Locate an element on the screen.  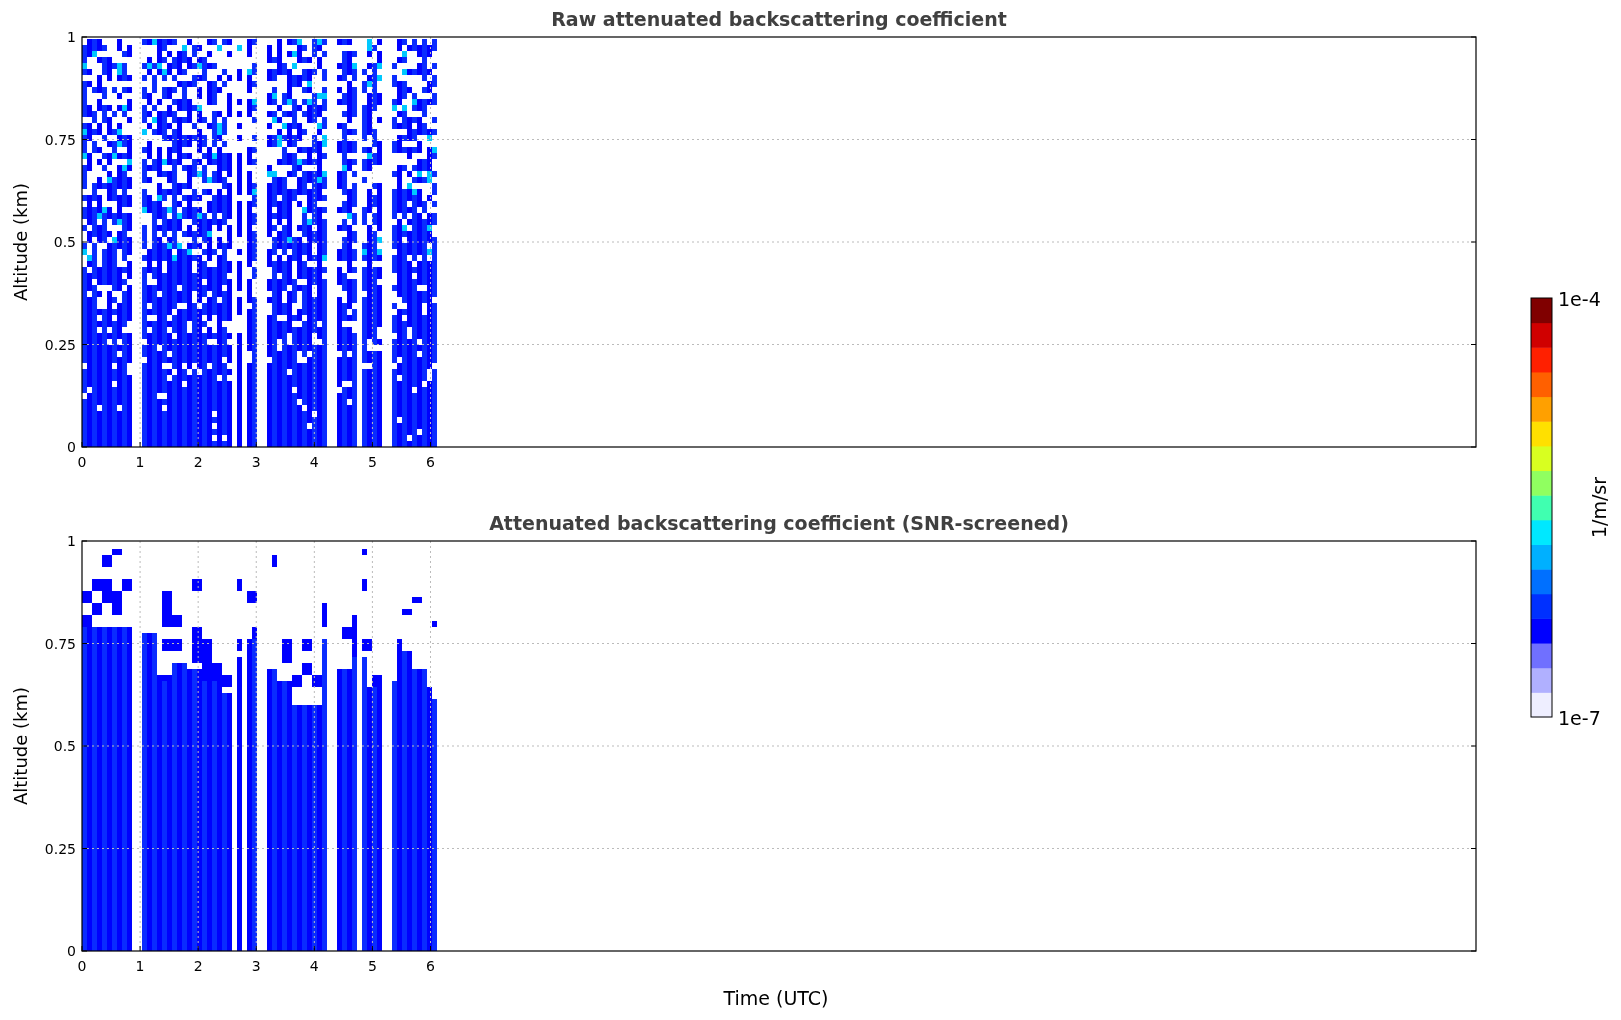
colorbar-tick-label: 1e-7 is located at coordinates (1579, 718).